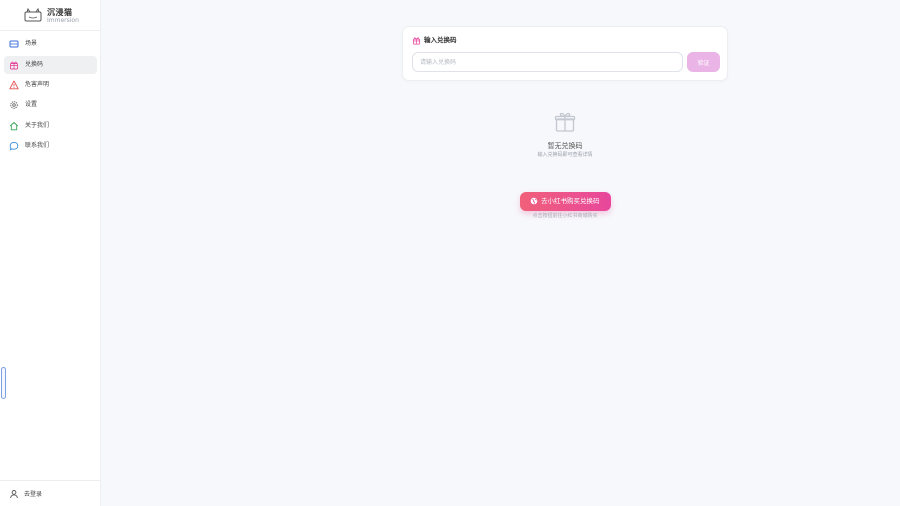  I want to click on globe-icon, so click(534, 201).